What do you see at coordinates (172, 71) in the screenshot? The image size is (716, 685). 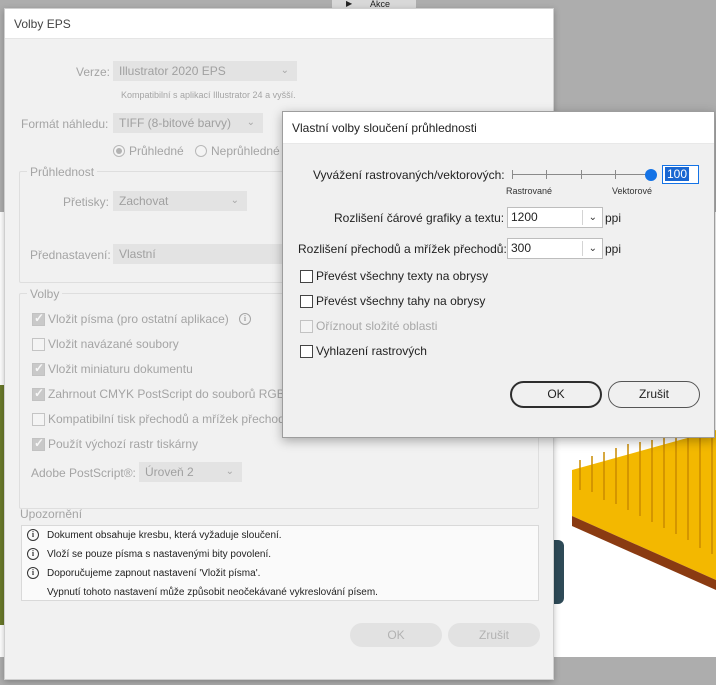 I see `version-value: Illustrator 2020 EPS` at bounding box center [172, 71].